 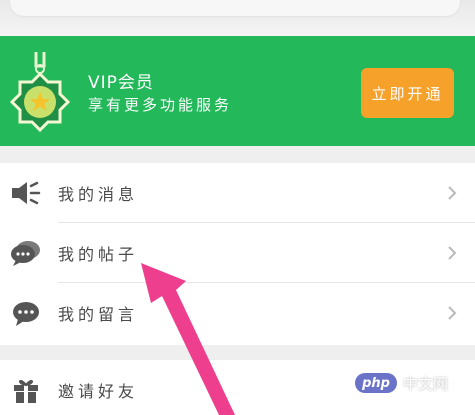 I want to click on vip-medal-icon, so click(x=40, y=92).